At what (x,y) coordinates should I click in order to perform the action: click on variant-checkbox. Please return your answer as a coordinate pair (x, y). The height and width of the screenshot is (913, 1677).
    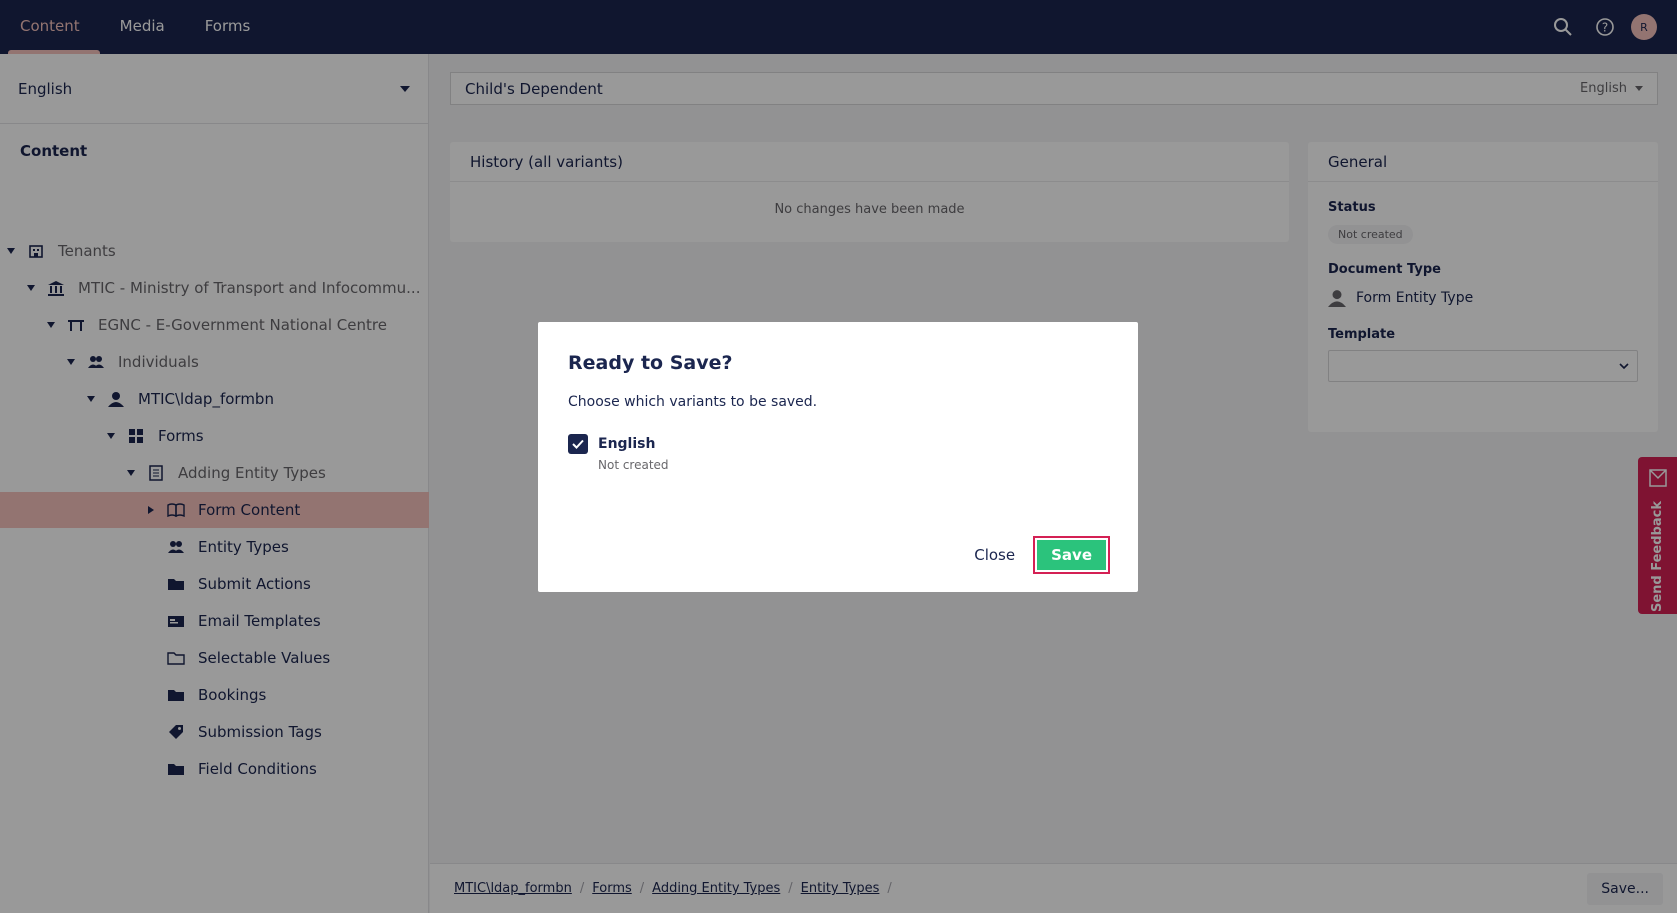
    Looking at the image, I should click on (578, 444).